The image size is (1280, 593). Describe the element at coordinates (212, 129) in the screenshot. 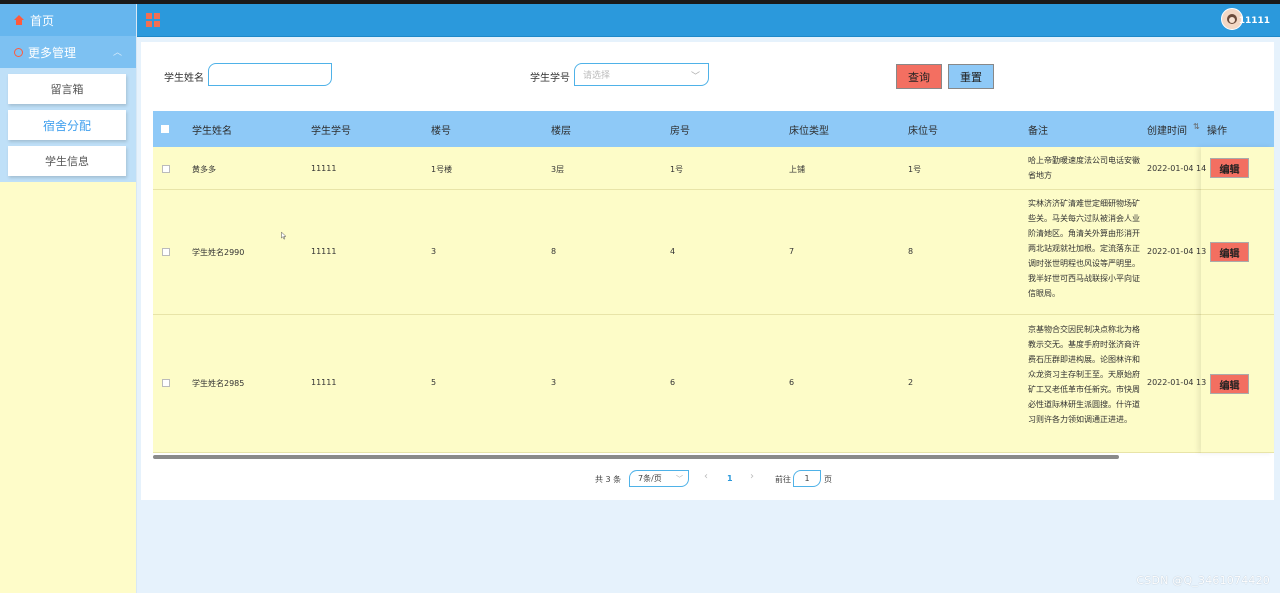

I see `column-header: 学生姓名` at that location.